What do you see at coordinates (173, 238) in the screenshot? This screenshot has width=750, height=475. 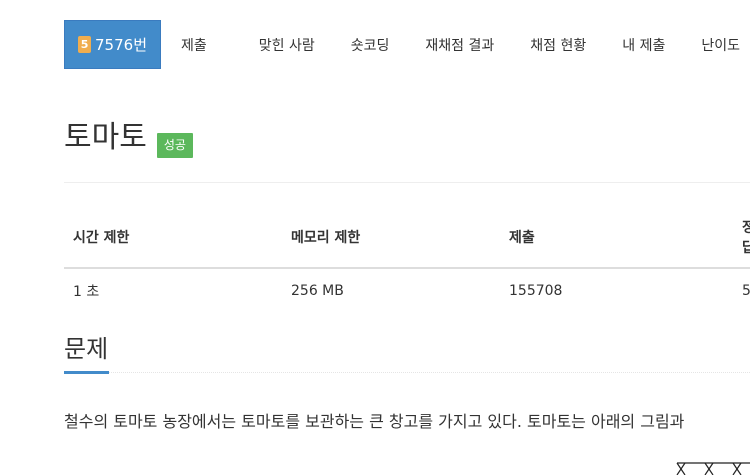 I see `header-time-limit: 시간 제한` at bounding box center [173, 238].